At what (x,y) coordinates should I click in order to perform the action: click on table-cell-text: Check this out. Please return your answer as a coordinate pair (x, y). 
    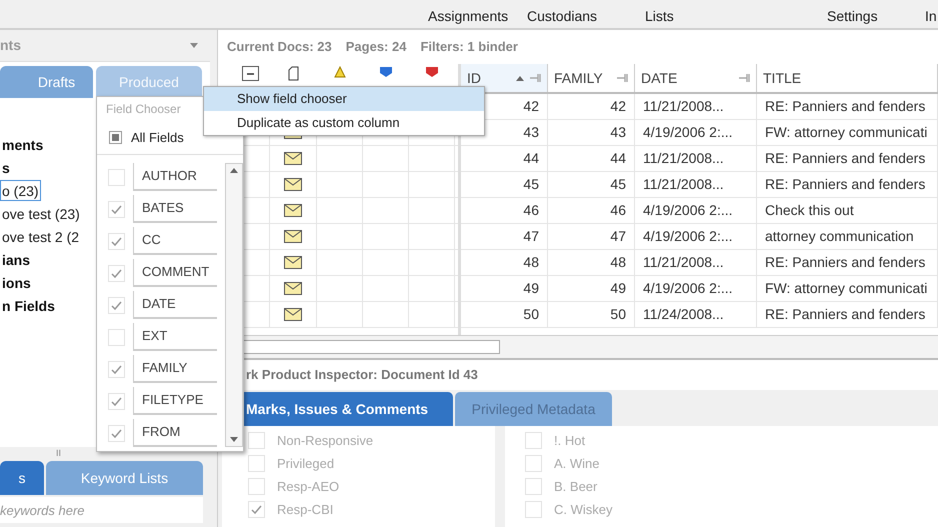
    Looking at the image, I should click on (809, 210).